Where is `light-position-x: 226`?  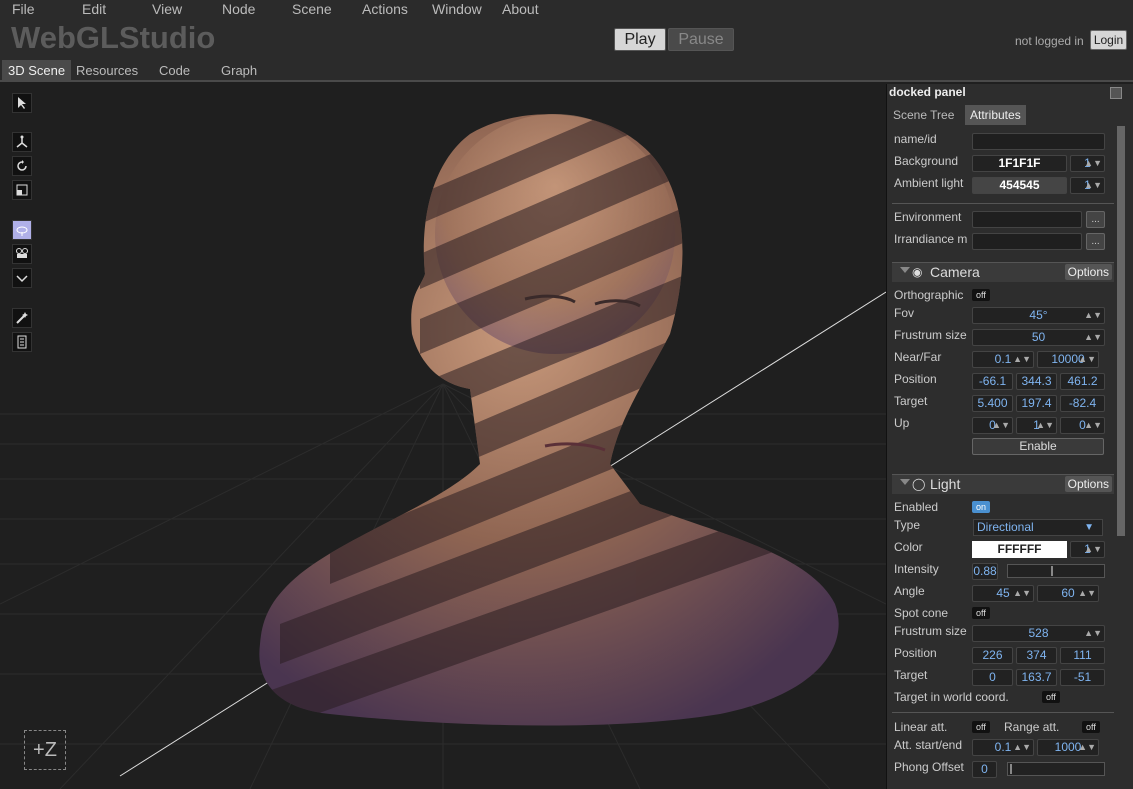 light-position-x: 226 is located at coordinates (992, 655).